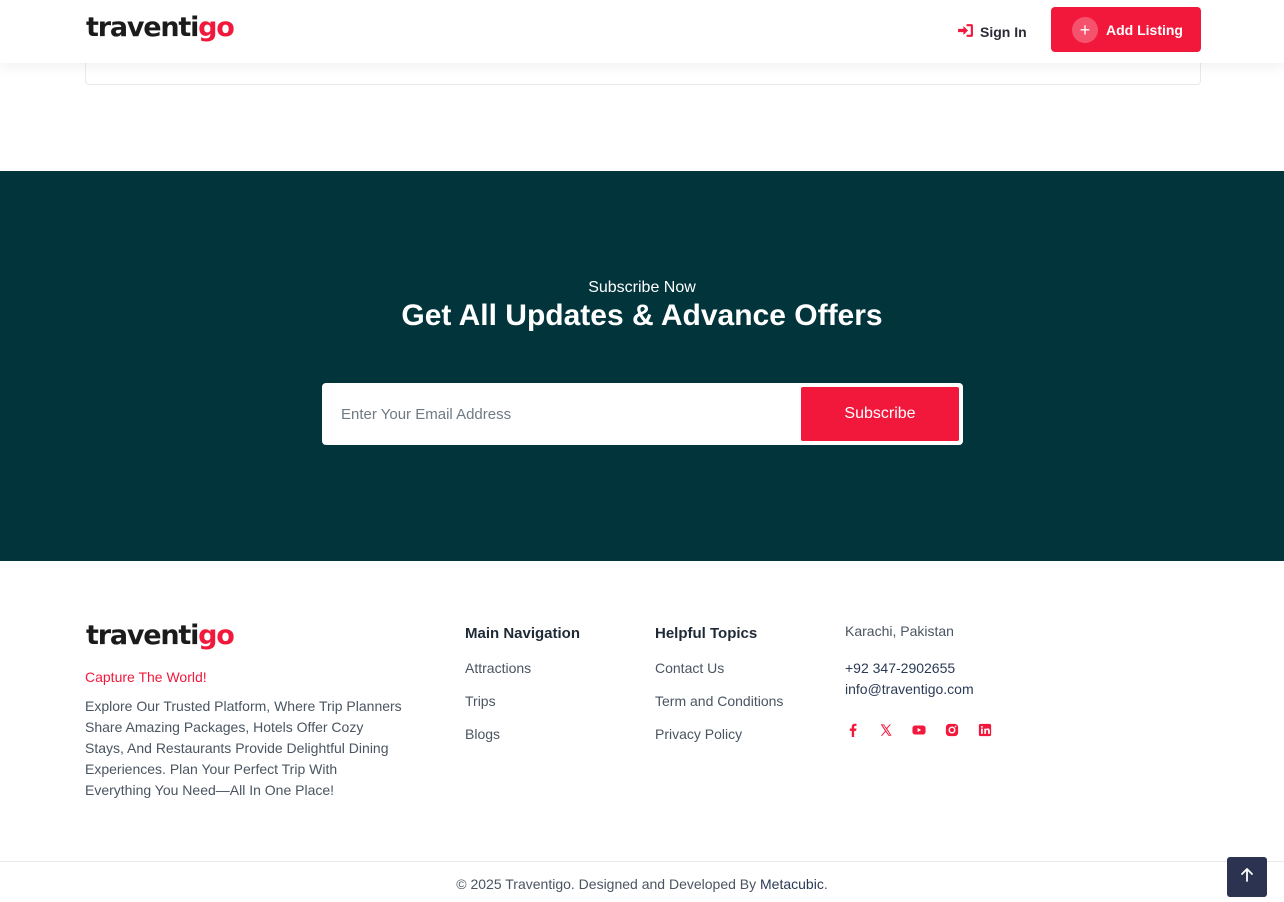  What do you see at coordinates (952, 730) in the screenshot?
I see `instagram-icon` at bounding box center [952, 730].